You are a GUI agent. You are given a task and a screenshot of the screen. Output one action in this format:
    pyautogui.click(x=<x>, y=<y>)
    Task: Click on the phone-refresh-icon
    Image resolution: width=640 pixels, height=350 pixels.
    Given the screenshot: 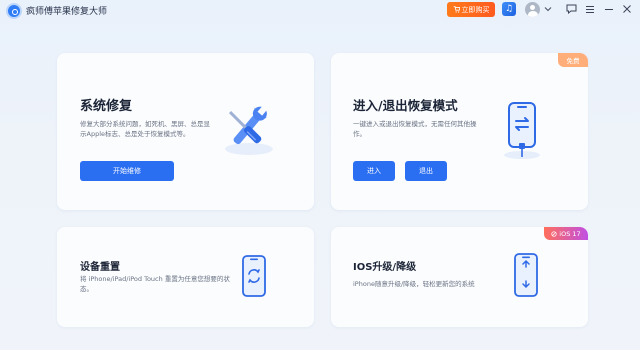 What is the action you would take?
    pyautogui.click(x=254, y=276)
    